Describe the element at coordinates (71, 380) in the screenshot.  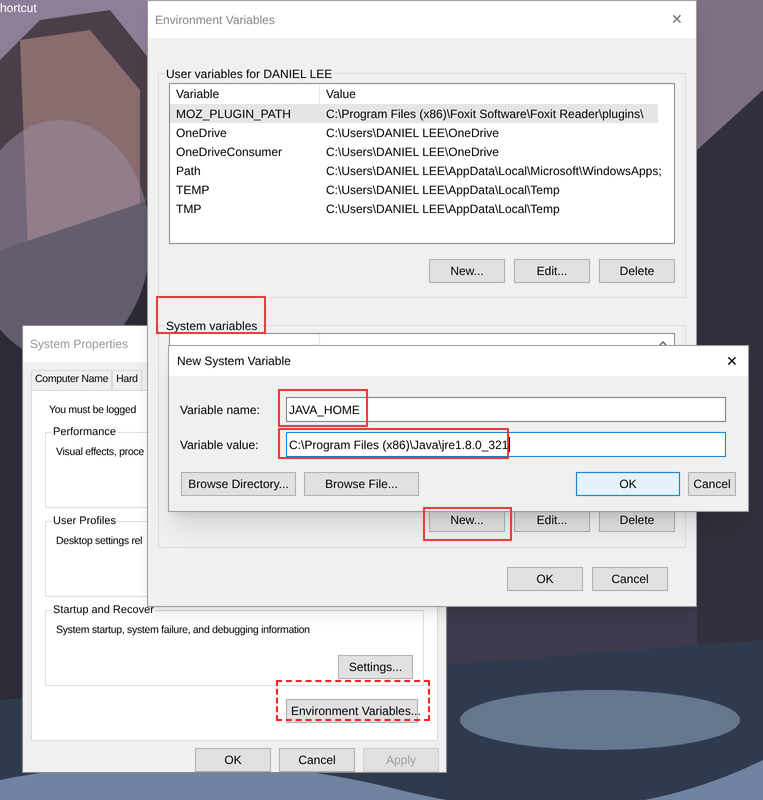
I see `tab: Computer Name` at that location.